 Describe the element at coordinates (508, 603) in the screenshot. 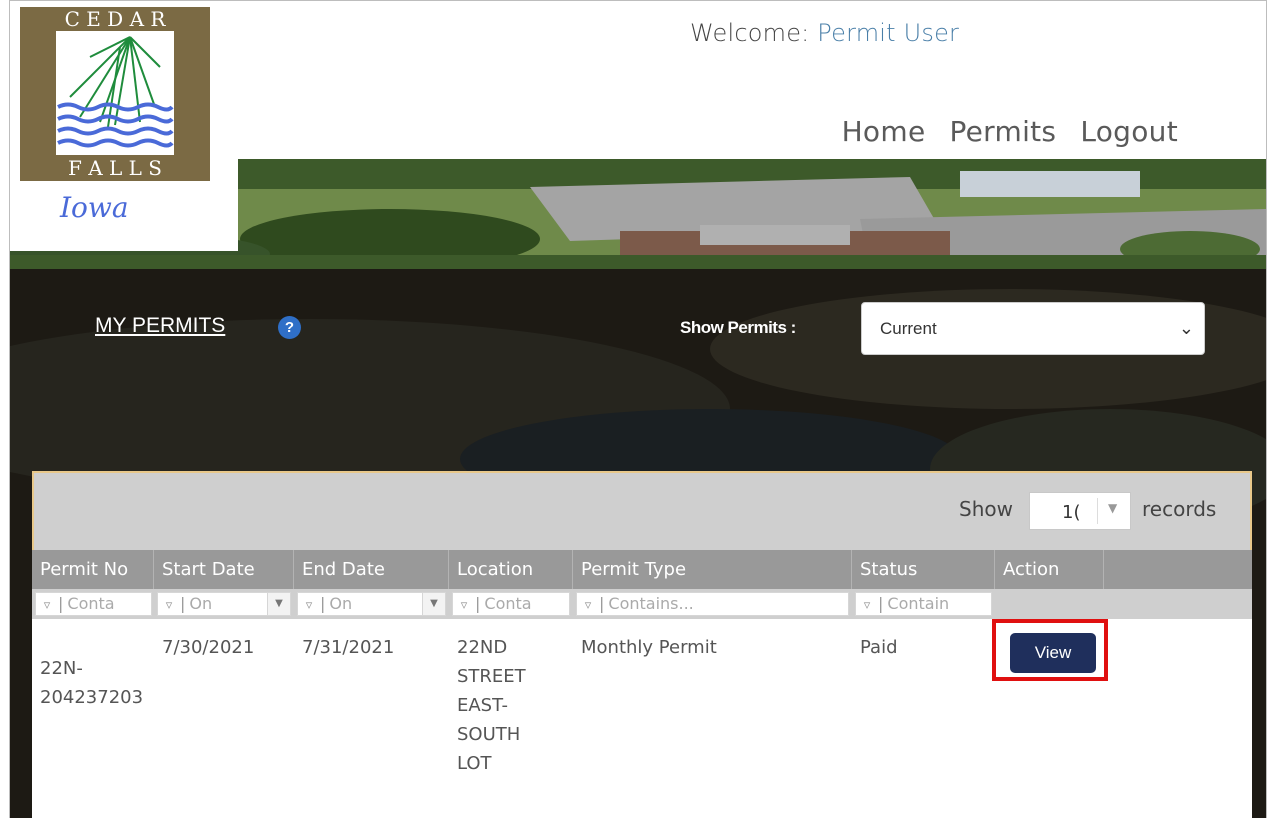

I see `filter-location-placeholder: Conta` at that location.